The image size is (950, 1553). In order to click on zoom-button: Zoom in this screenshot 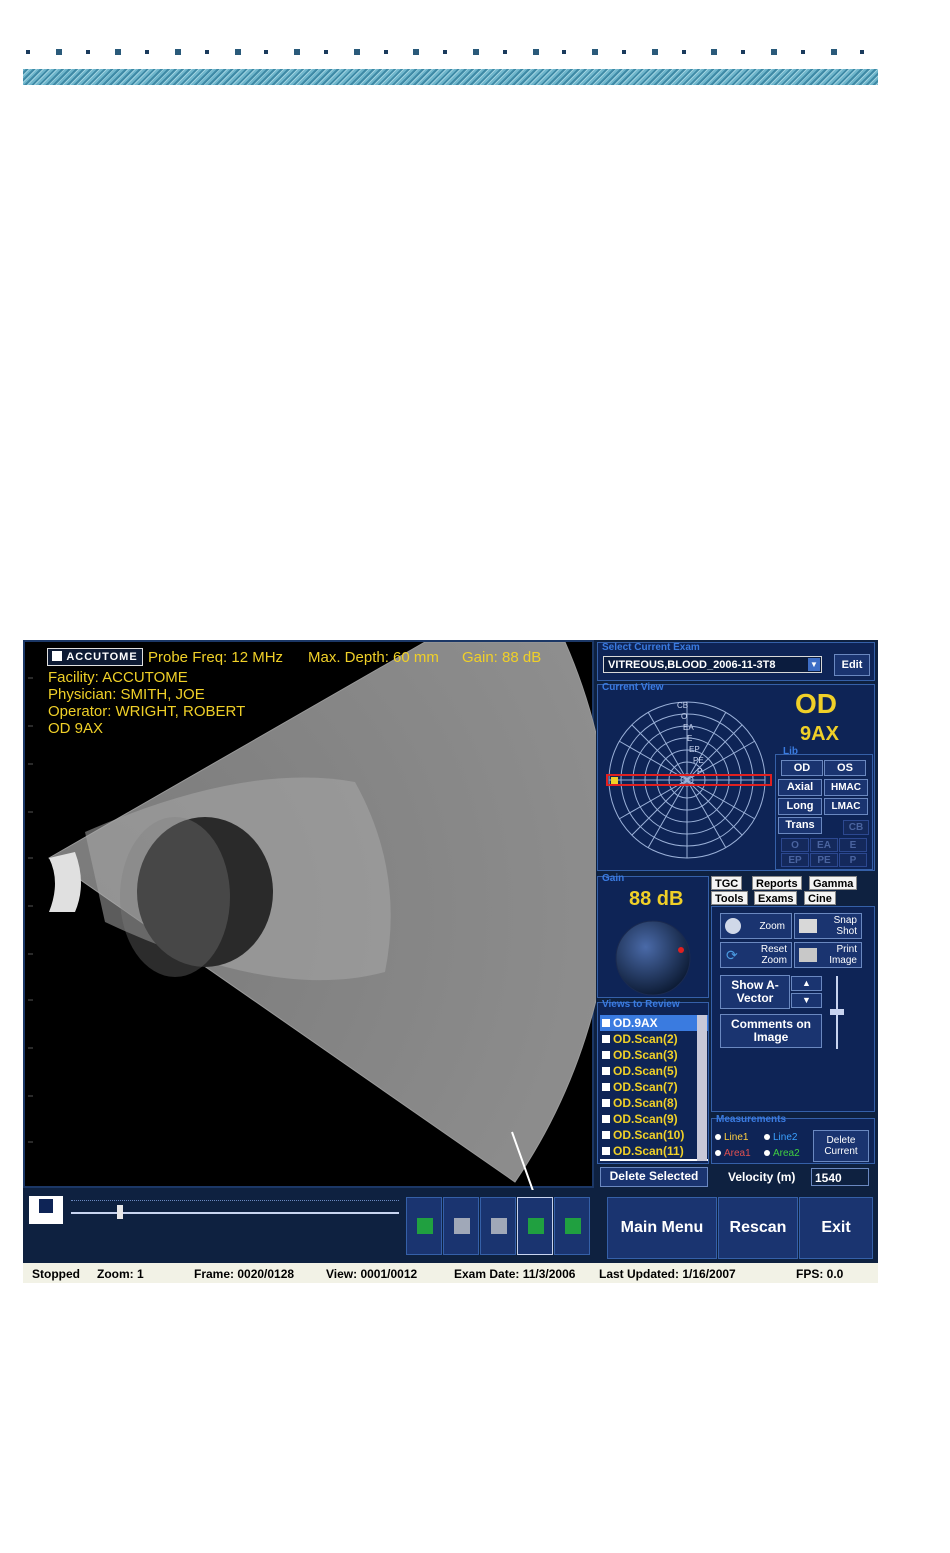, I will do `click(756, 926)`.